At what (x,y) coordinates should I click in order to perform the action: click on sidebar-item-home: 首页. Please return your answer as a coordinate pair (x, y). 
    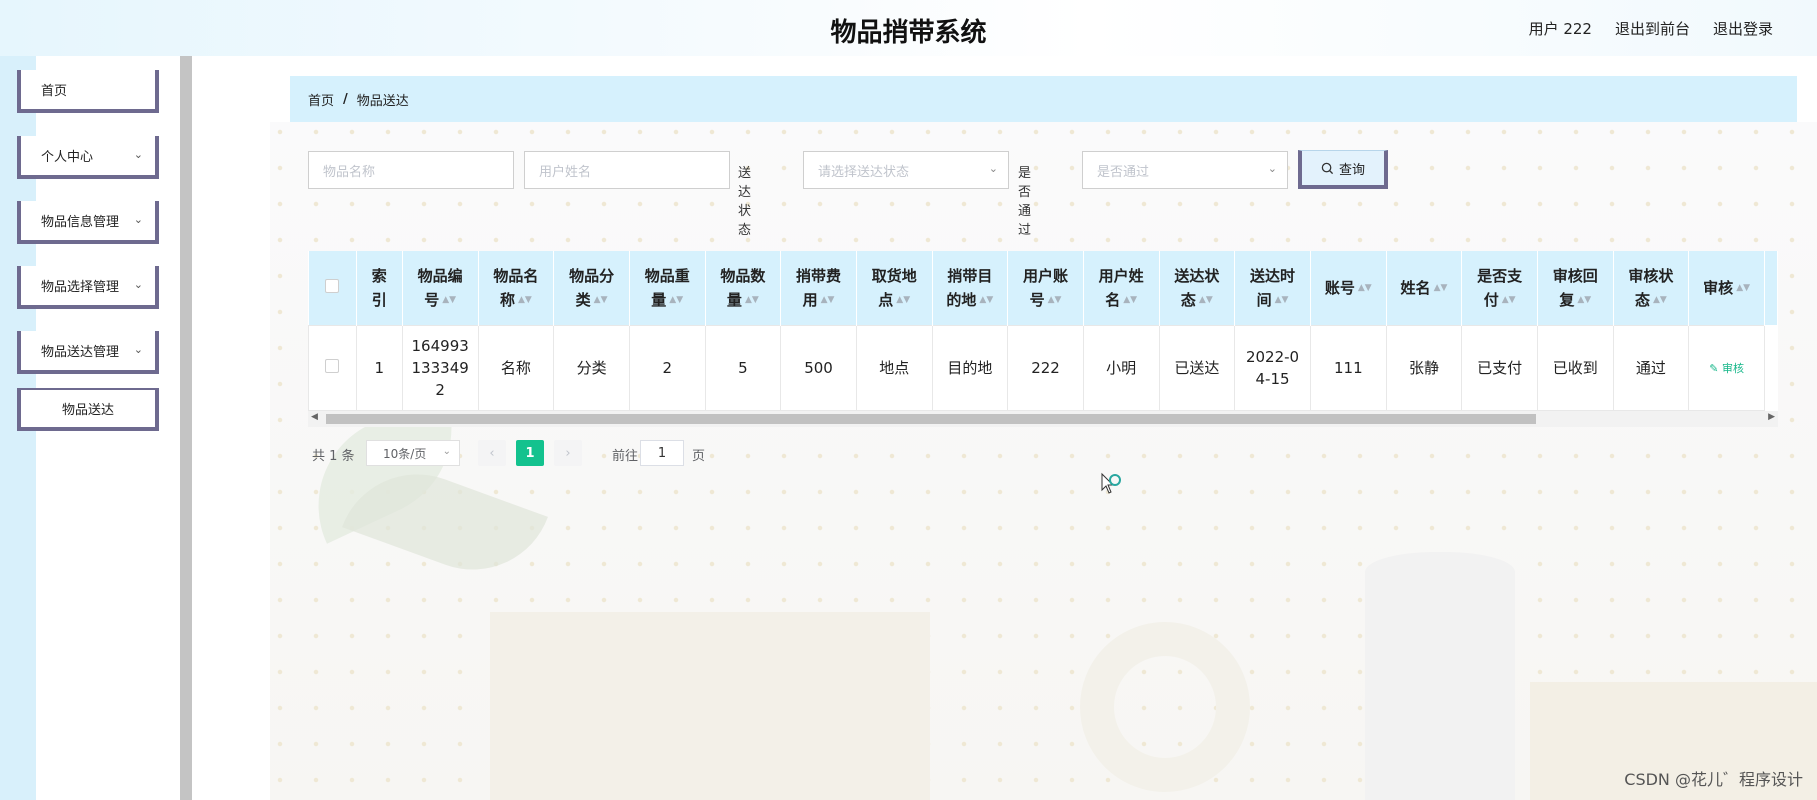
    Looking at the image, I should click on (88, 91).